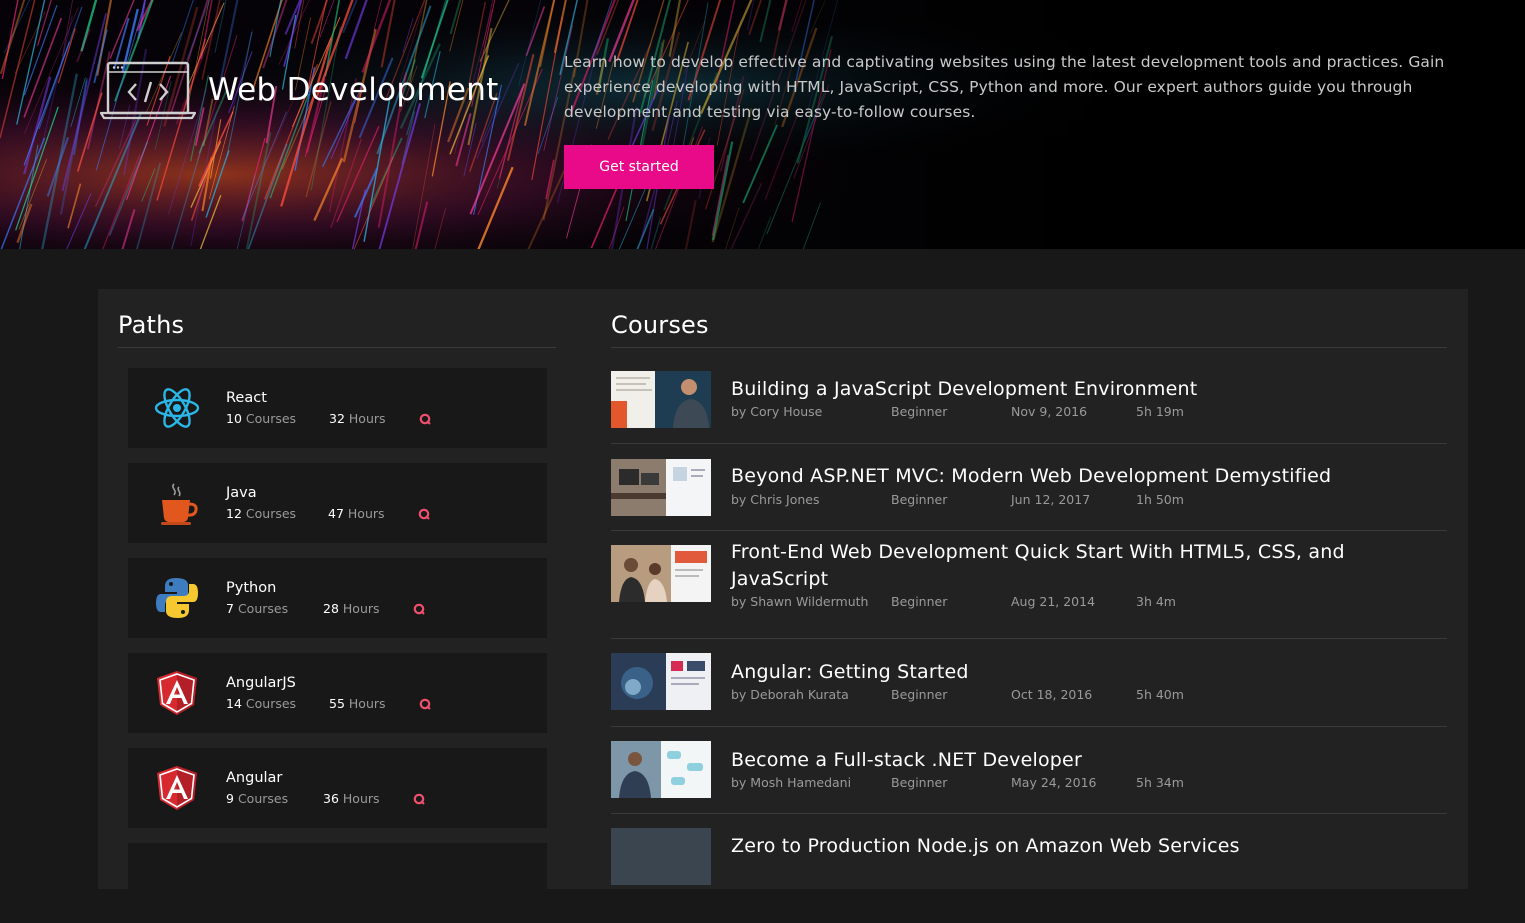  I want to click on path-name: Angular, so click(254, 778).